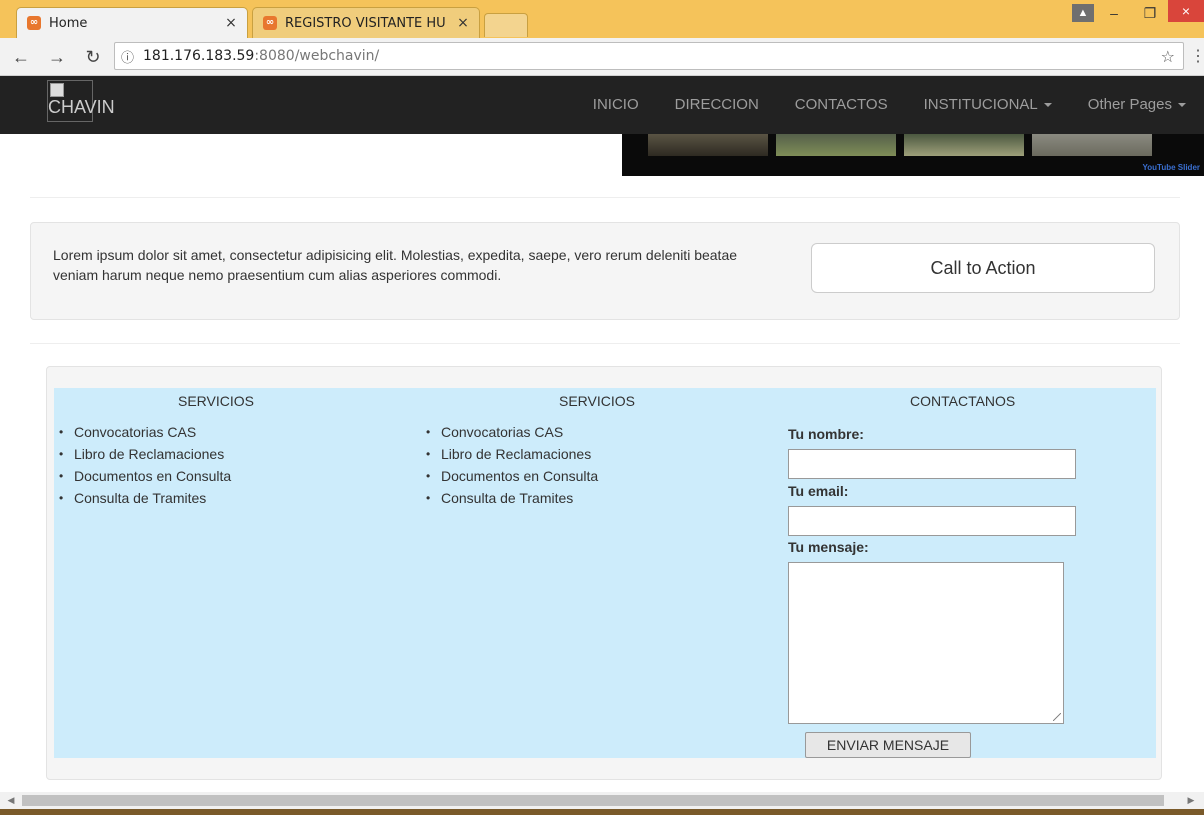 The image size is (1204, 815). Describe the element at coordinates (1191, 800) in the screenshot. I see `scroll-right-icon: ▶` at that location.